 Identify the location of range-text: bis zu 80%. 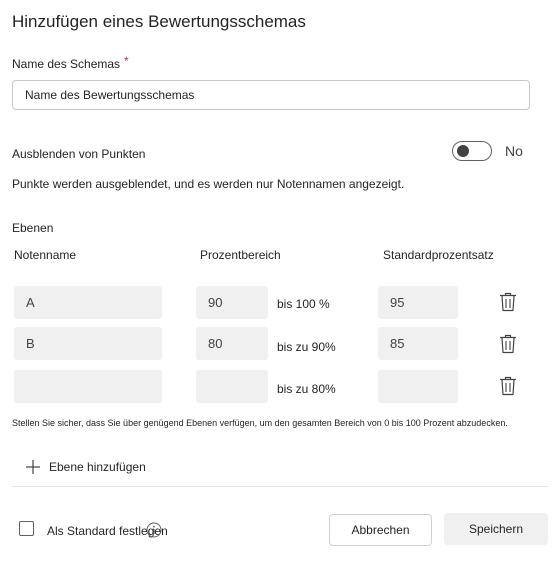
(306, 389).